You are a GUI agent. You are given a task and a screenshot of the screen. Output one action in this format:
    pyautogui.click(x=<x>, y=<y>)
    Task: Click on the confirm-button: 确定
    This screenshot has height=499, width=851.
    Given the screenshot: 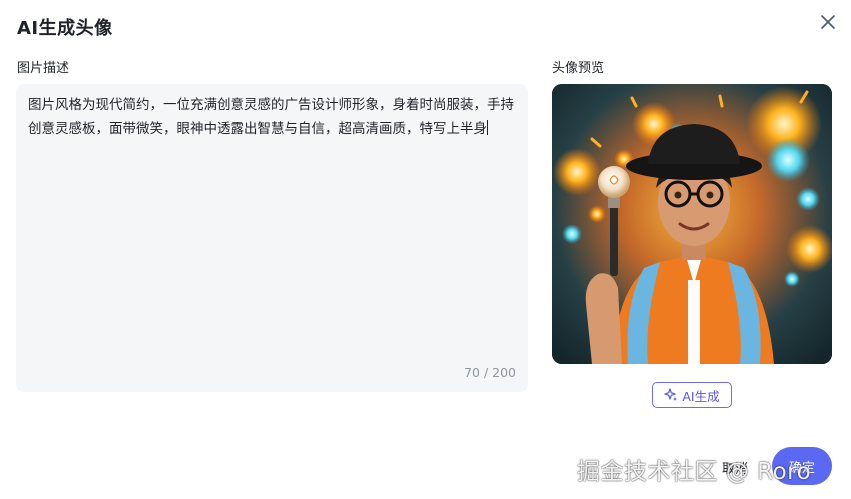 What is the action you would take?
    pyautogui.click(x=802, y=466)
    